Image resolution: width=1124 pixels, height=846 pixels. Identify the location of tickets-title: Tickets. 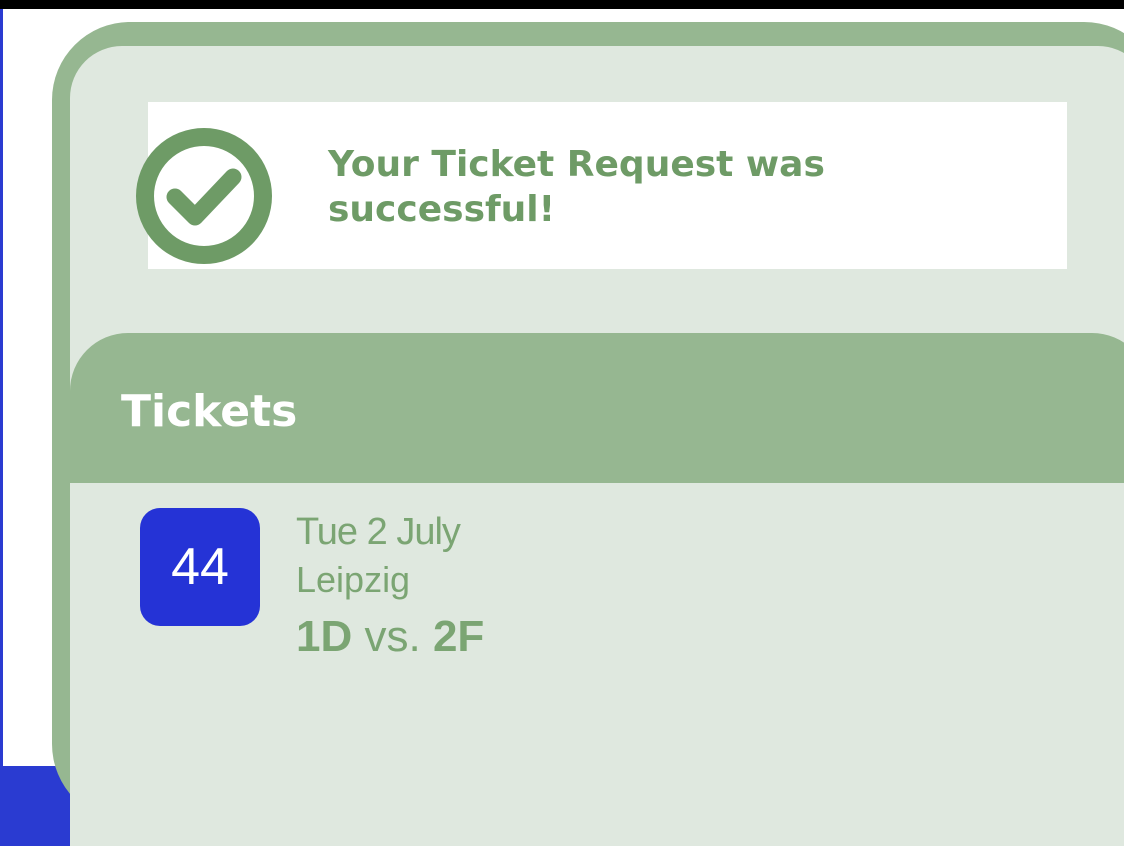
(209, 411).